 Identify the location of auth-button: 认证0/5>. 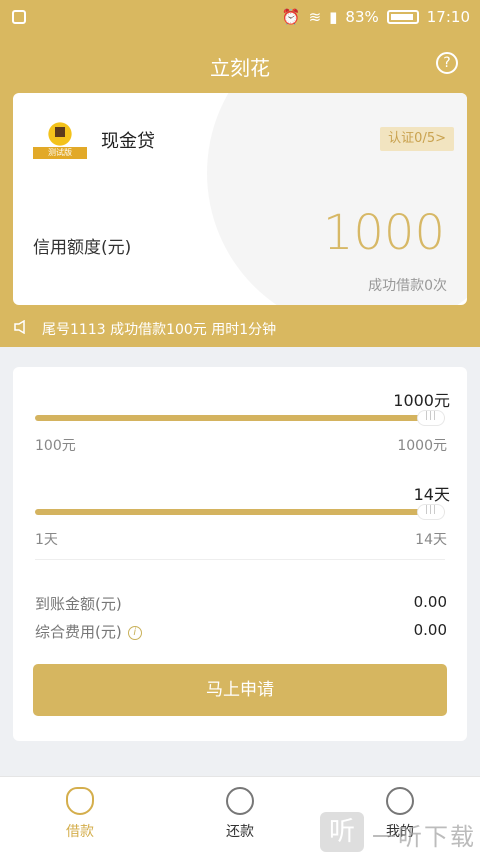
(417, 139).